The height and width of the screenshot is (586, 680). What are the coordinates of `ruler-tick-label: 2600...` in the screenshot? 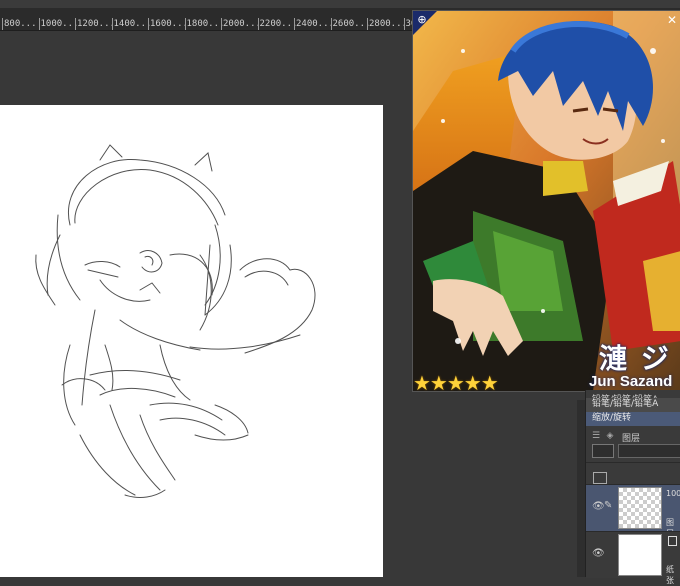 It's located at (350, 24).